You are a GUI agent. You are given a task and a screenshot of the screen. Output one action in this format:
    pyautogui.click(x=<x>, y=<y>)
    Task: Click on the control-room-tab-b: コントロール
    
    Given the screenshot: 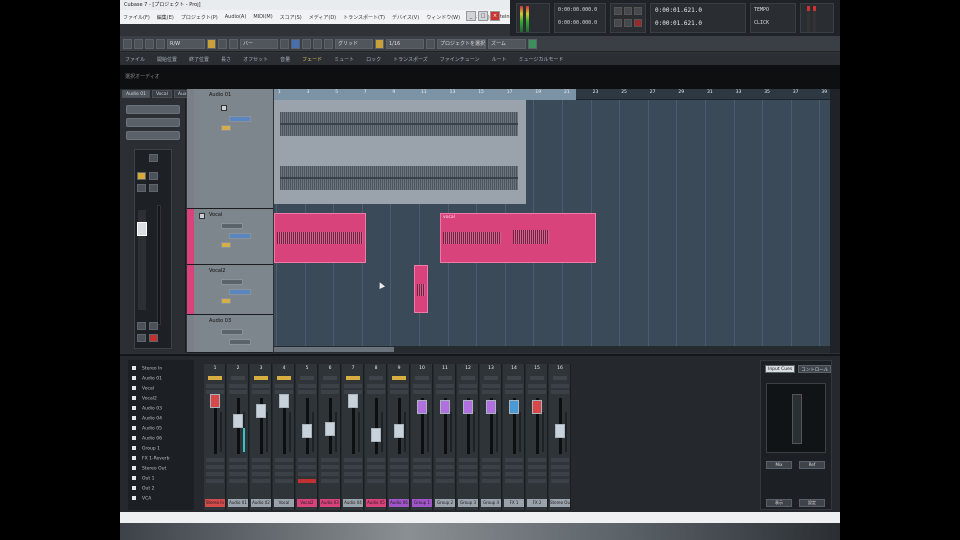 What is the action you would take?
    pyautogui.click(x=815, y=369)
    